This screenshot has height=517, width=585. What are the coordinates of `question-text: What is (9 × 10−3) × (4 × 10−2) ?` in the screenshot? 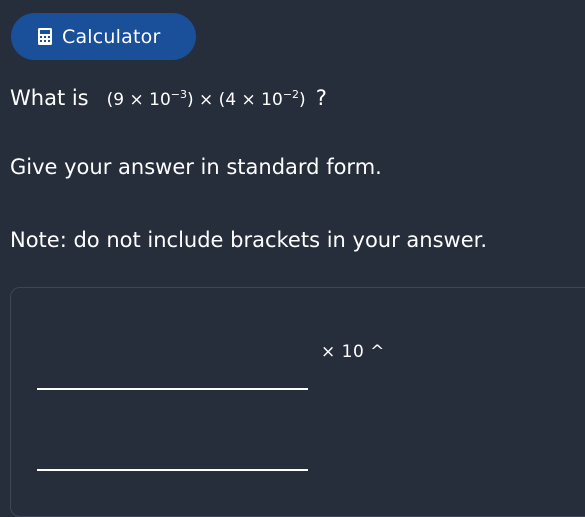 It's located at (168, 97).